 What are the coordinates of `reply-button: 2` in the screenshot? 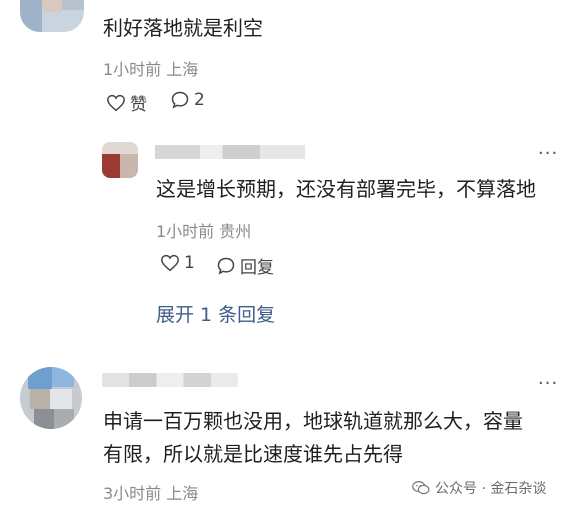 It's located at (187, 100).